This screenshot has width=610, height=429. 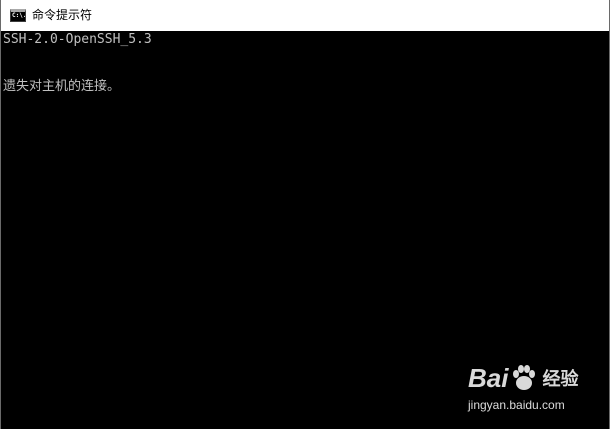 I want to click on title-bar: C:\. 命令提示符, so click(x=305, y=15).